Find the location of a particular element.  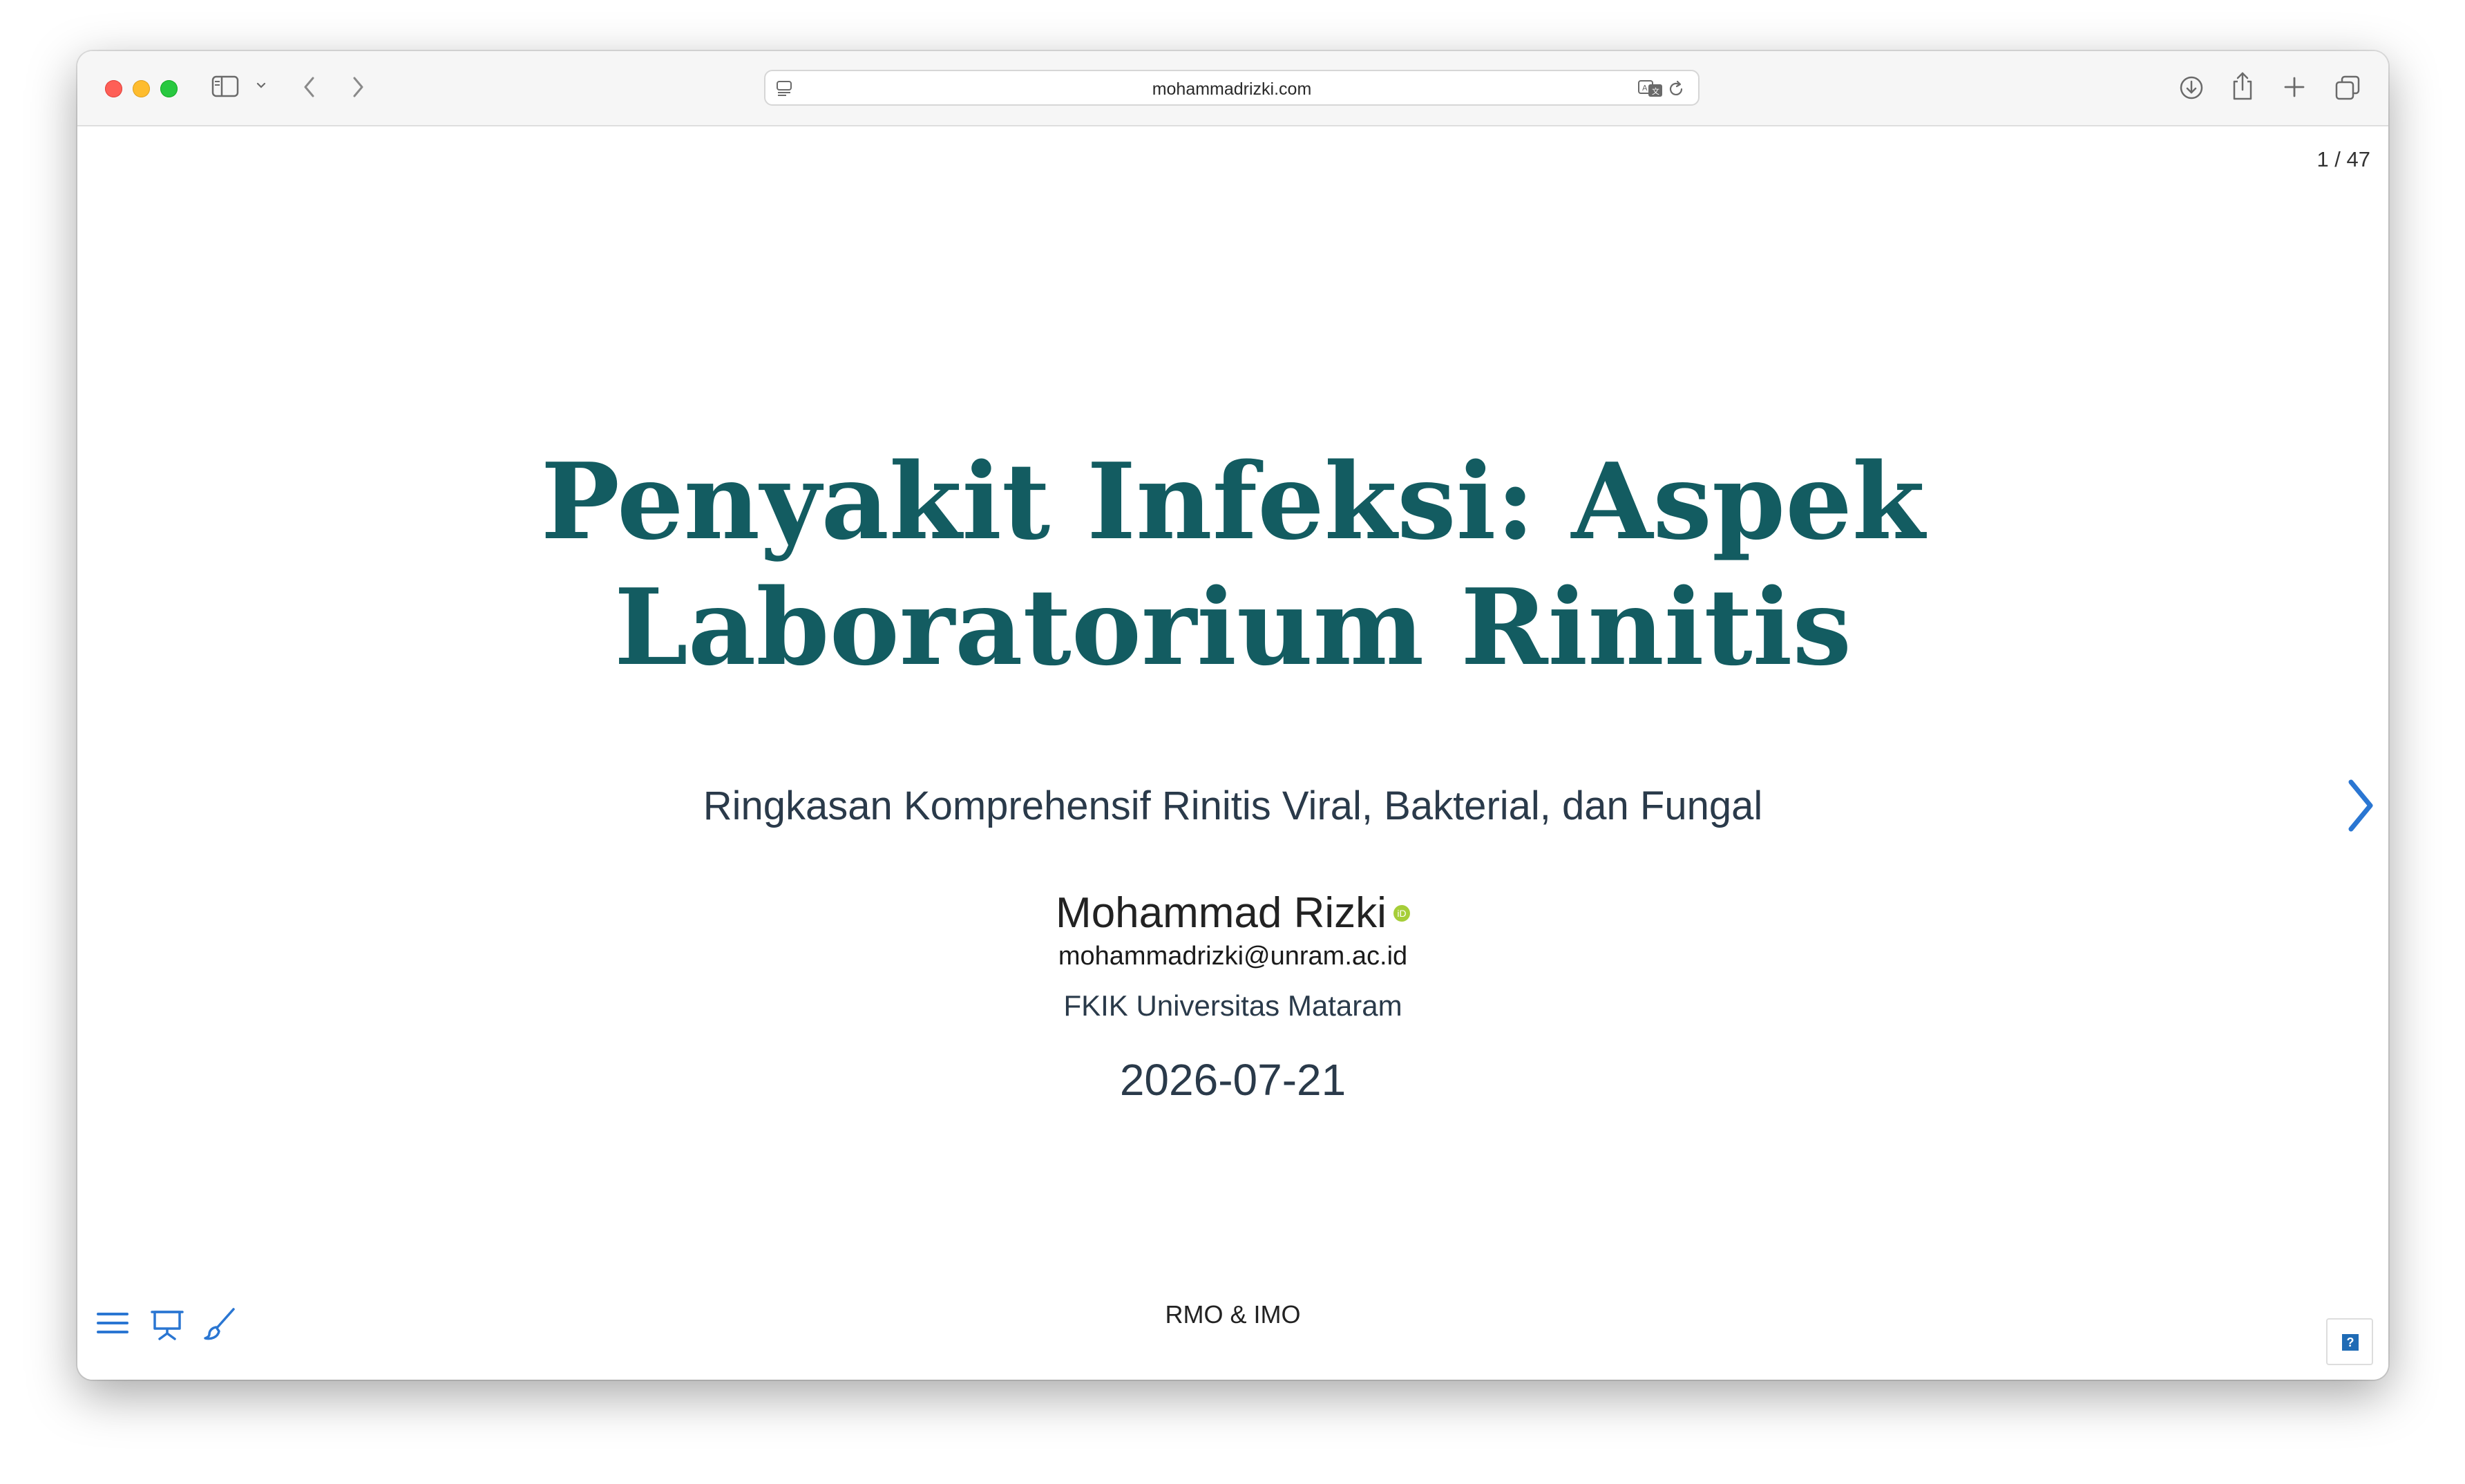

share-icon is located at coordinates (2242, 86).